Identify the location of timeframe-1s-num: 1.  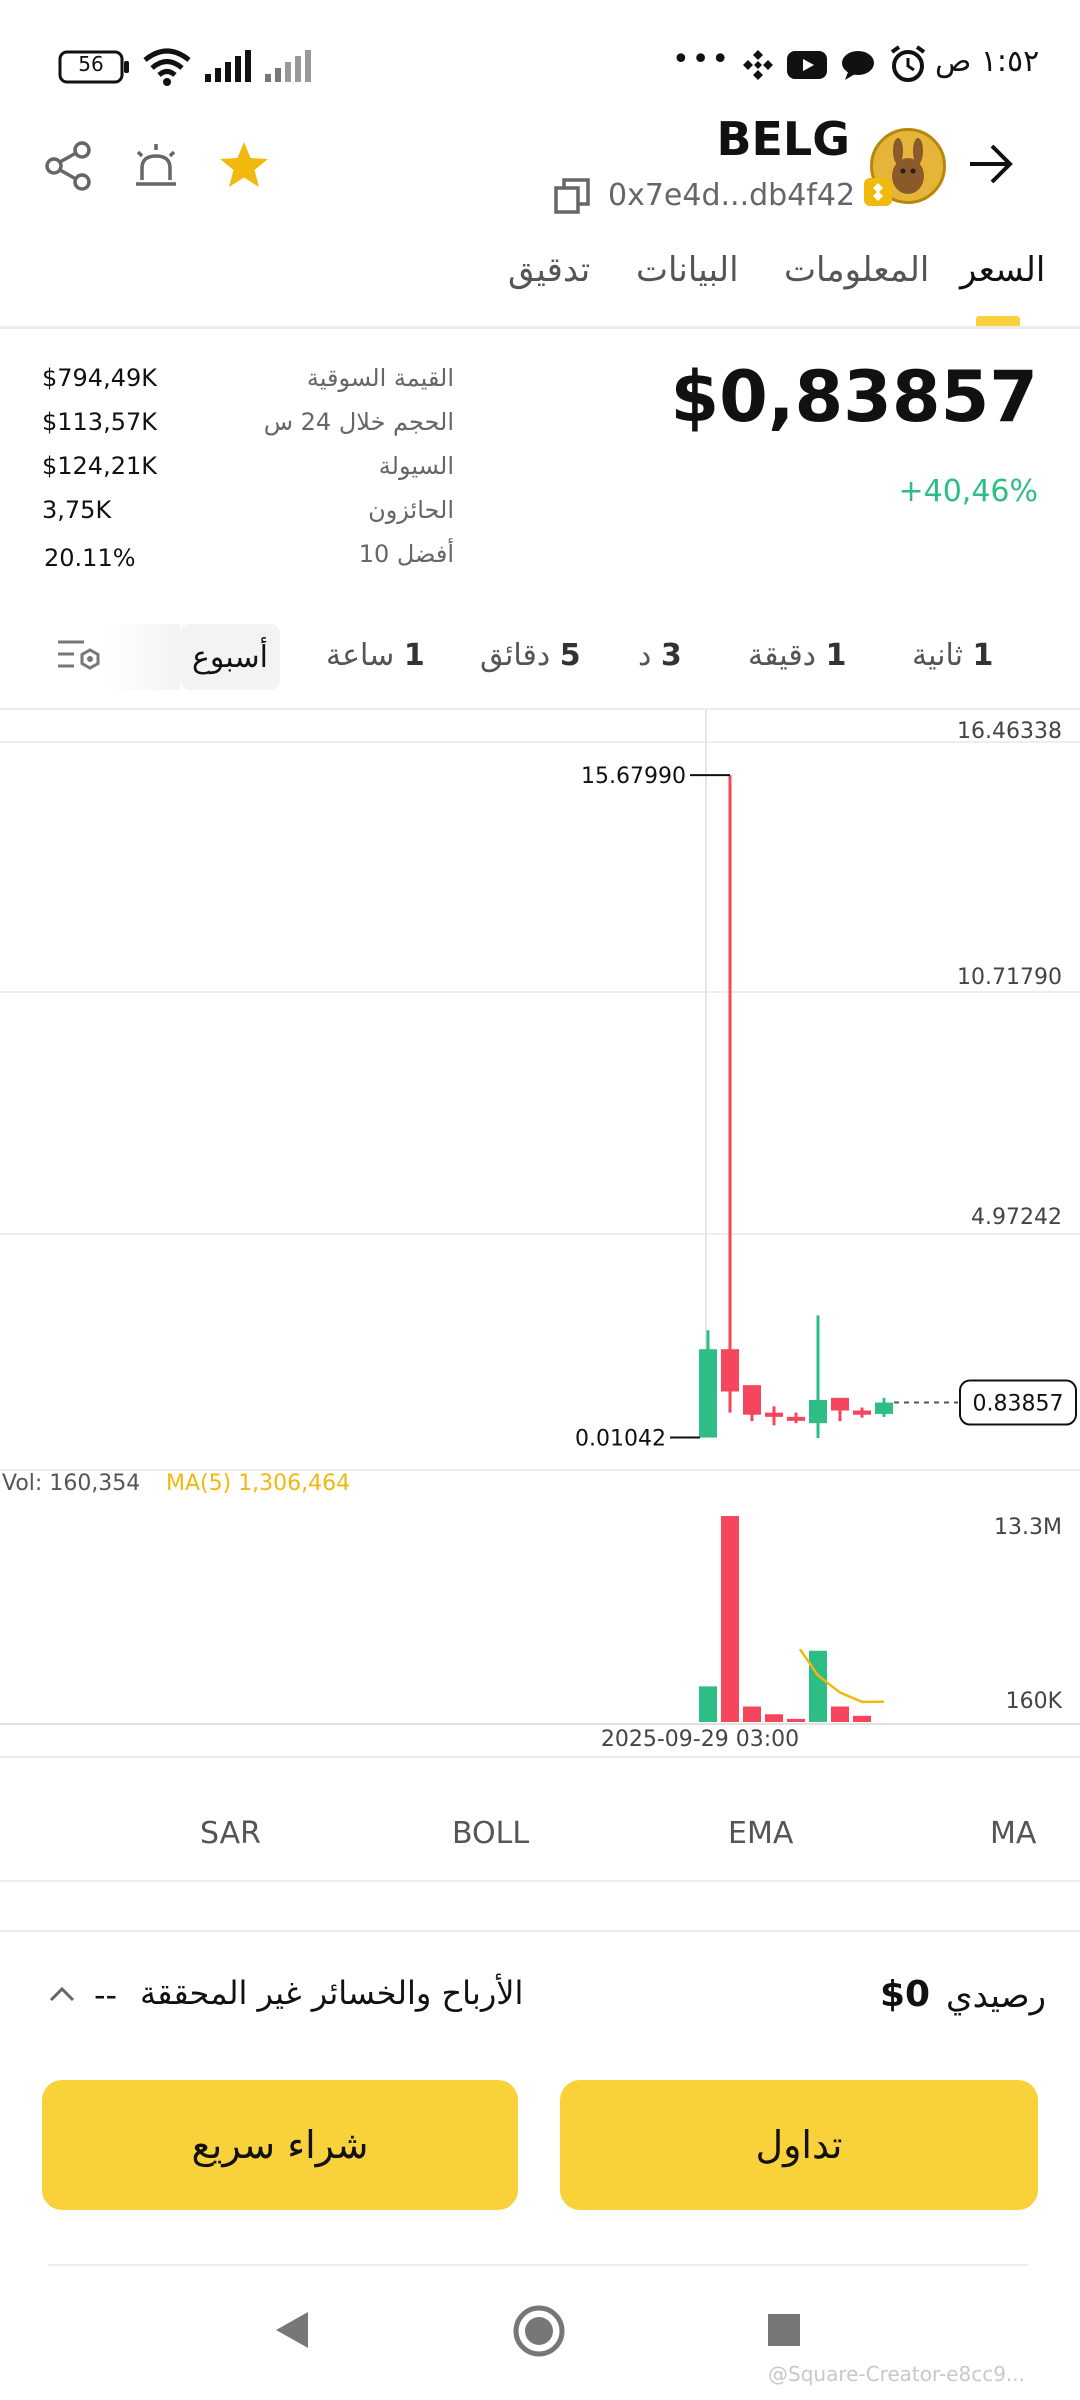
(983, 655).